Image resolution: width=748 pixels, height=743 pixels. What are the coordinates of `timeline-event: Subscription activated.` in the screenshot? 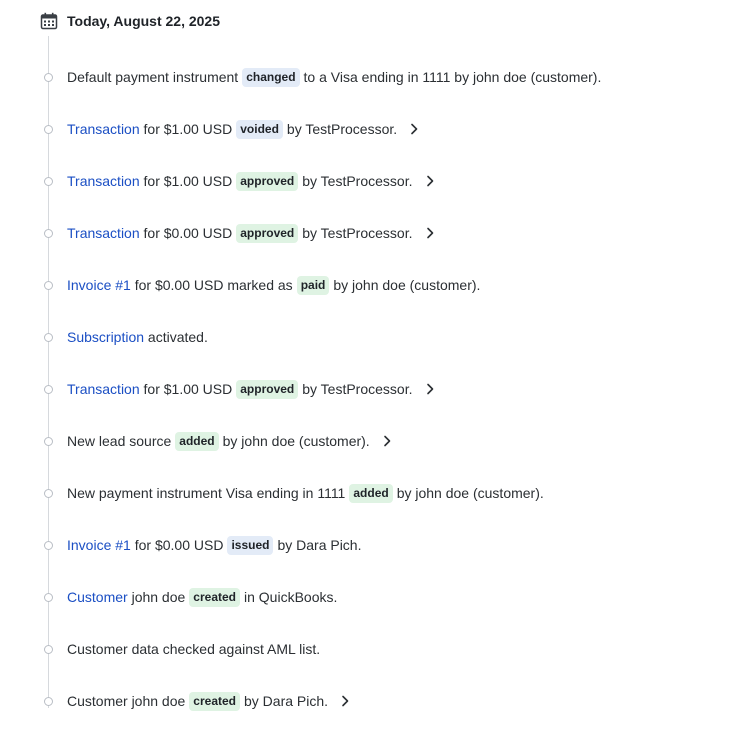 It's located at (126, 337).